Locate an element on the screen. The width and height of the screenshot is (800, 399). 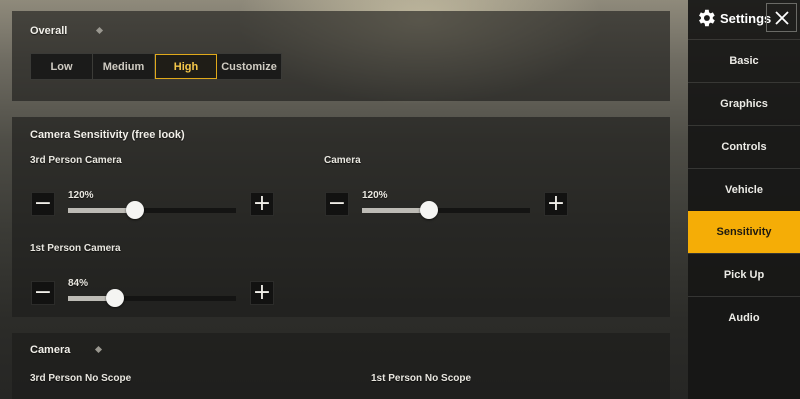
third-person-camera-label: 3rd Person Camera is located at coordinates (76, 160).